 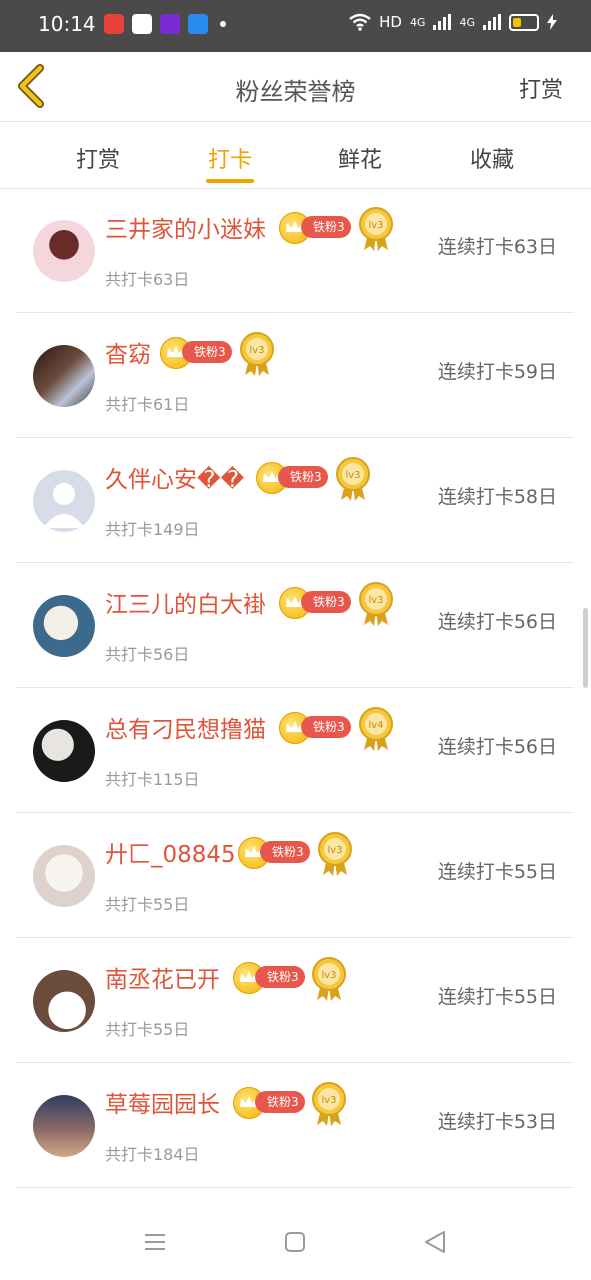 I want to click on reward-button: 打赏, so click(x=541, y=88).